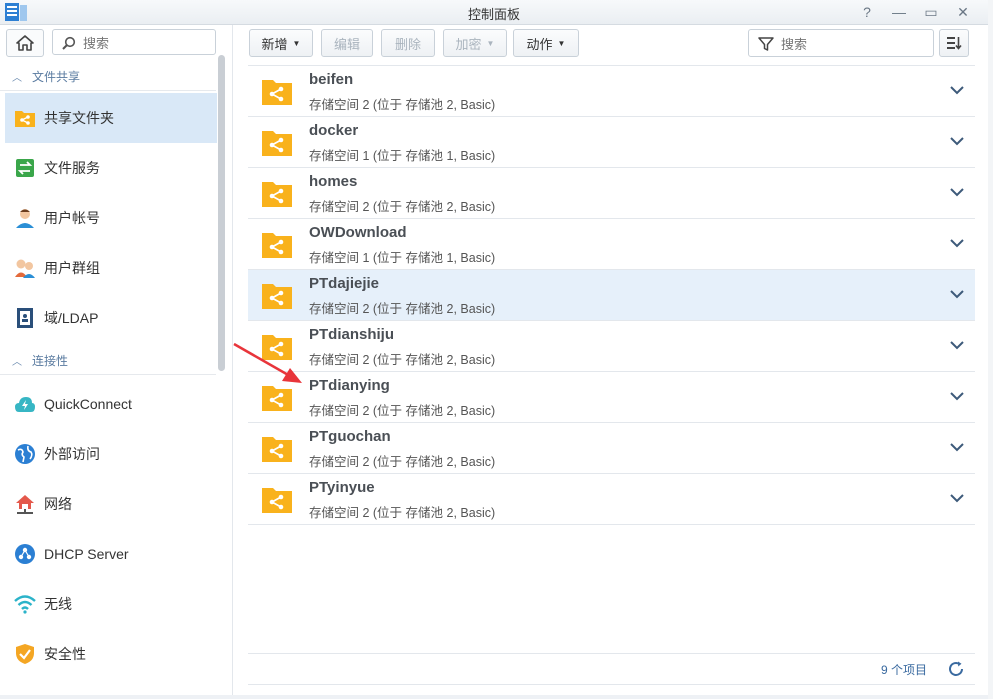 Image resolution: width=993 pixels, height=699 pixels. What do you see at coordinates (25, 454) in the screenshot?
I see `external-access-icon` at bounding box center [25, 454].